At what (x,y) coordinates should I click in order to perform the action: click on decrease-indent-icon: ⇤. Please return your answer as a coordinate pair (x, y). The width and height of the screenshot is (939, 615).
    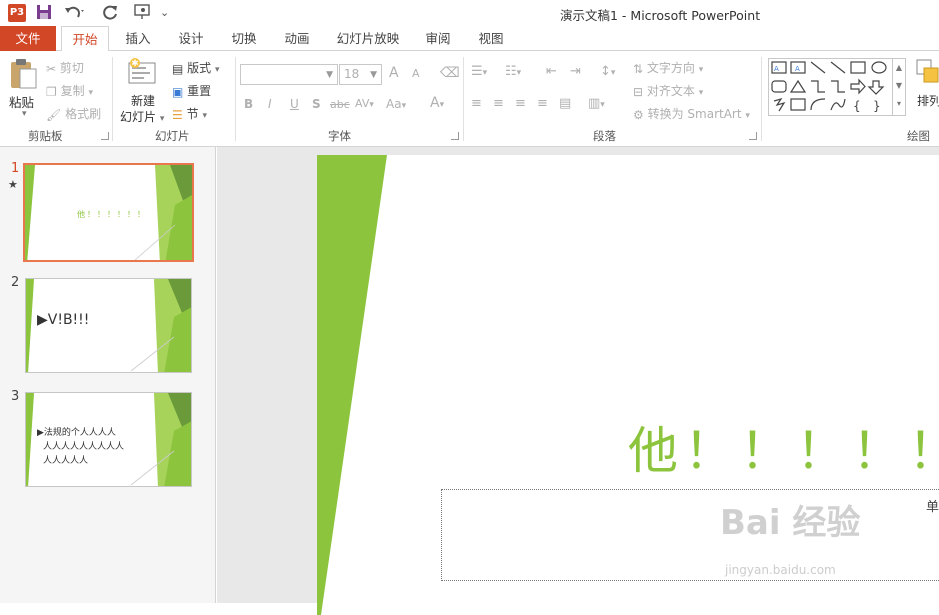
    Looking at the image, I should click on (551, 71).